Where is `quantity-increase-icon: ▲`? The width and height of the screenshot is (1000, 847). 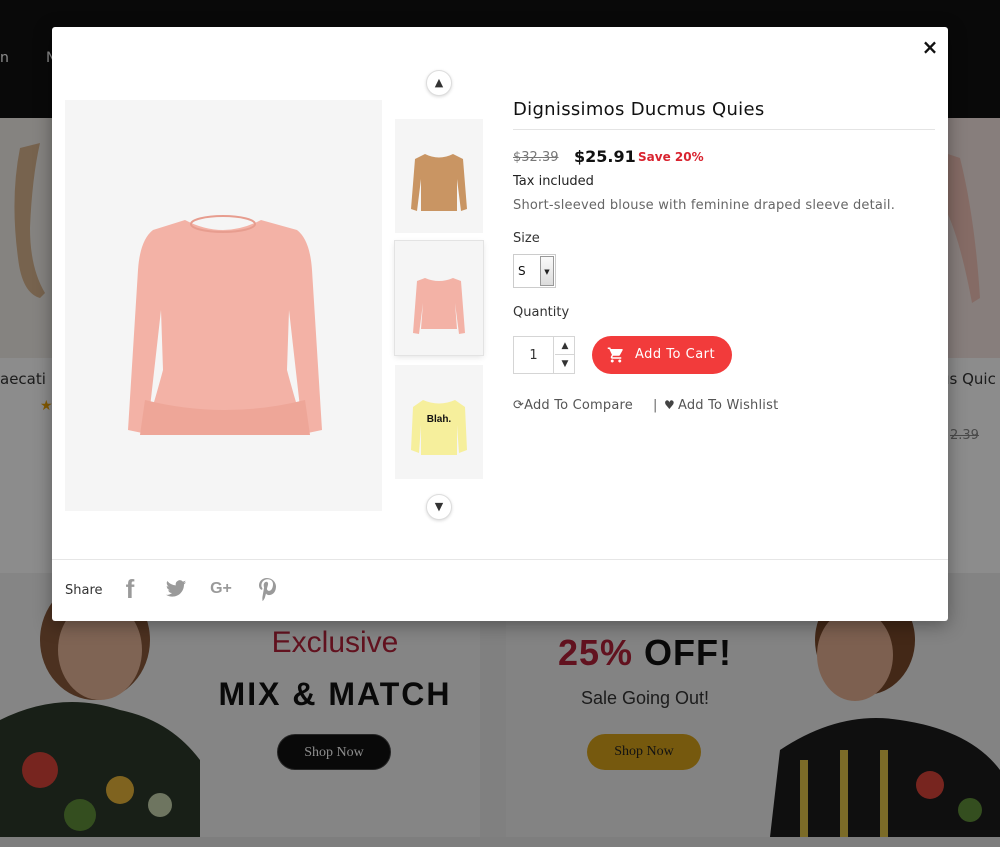 quantity-increase-icon: ▲ is located at coordinates (565, 346).